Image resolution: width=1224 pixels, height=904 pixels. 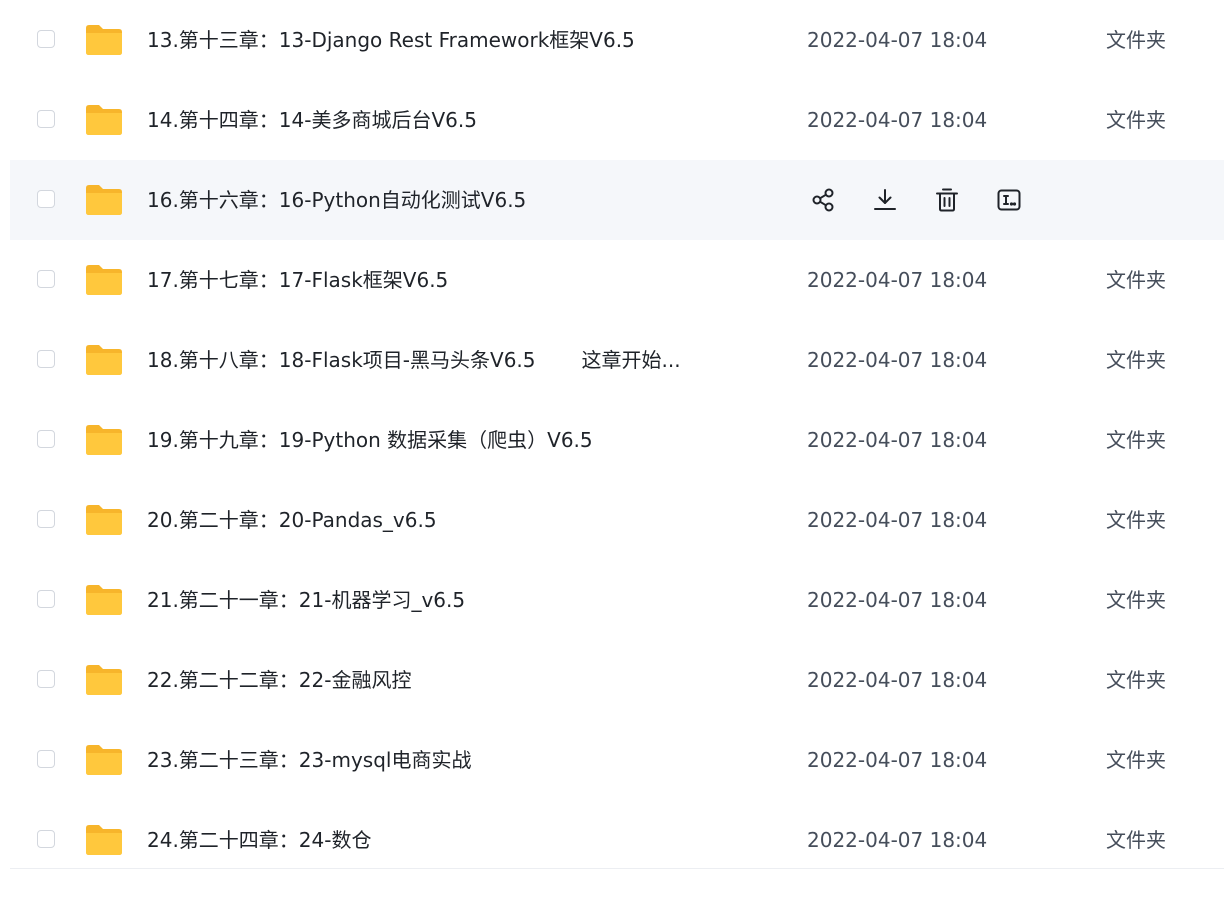 What do you see at coordinates (332, 760) in the screenshot?
I see `file-name: 23.第二十三章：23-mysql电商实战` at bounding box center [332, 760].